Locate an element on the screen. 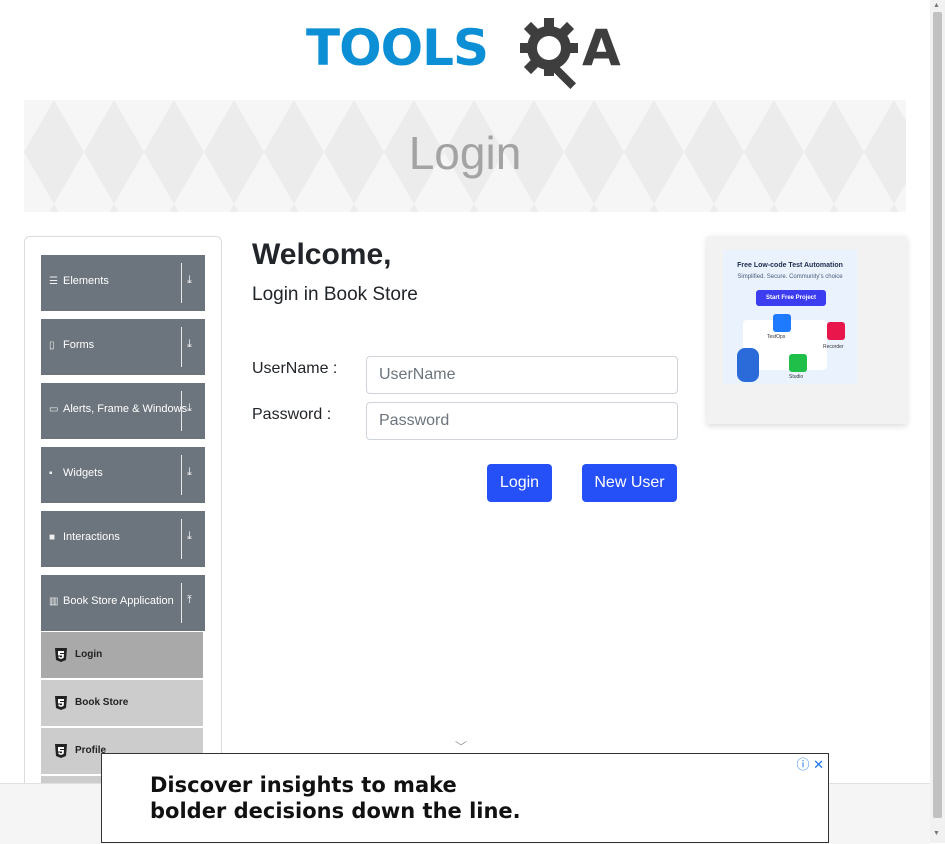 This screenshot has width=945, height=844. gear-magnifier-icon is located at coordinates (549, 54).